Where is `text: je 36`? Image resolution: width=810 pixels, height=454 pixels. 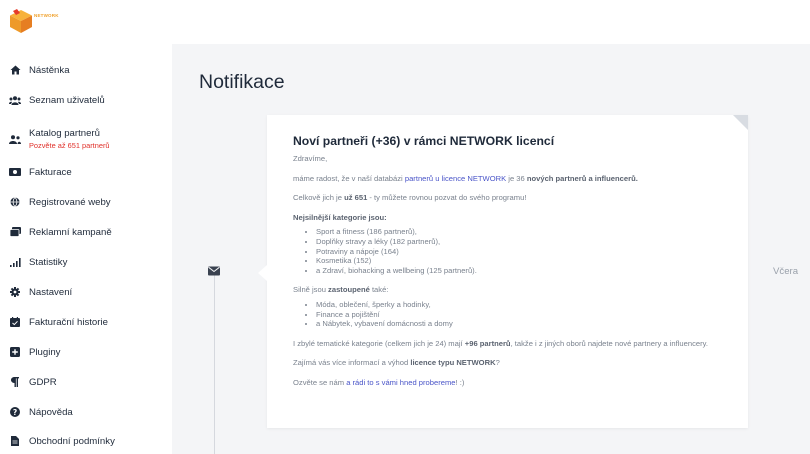 text: je 36 is located at coordinates (516, 178).